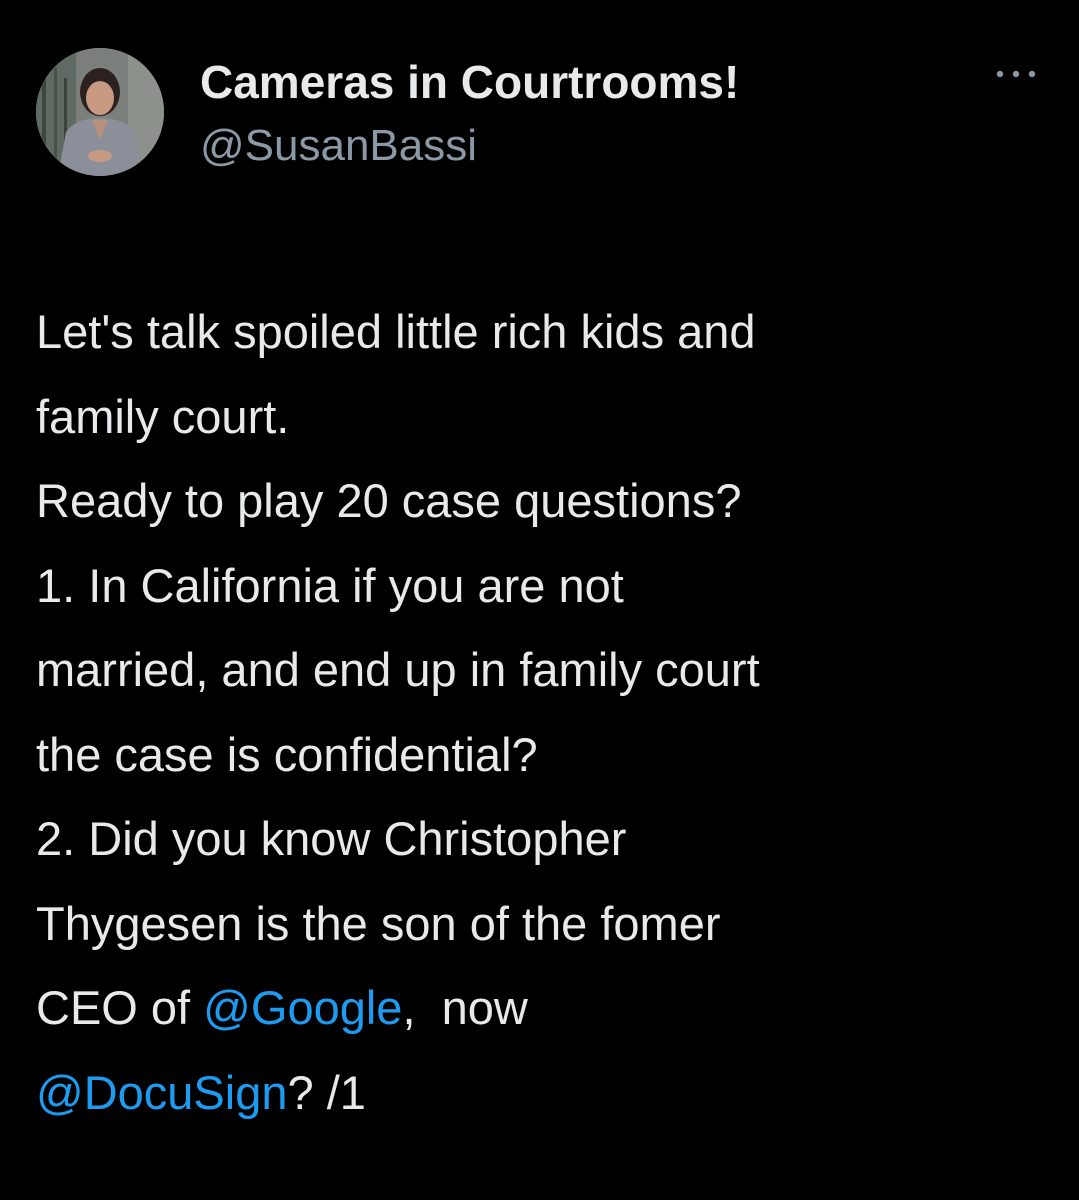 The width and height of the screenshot is (1079, 1200). I want to click on tweet-header: Cameras in Courtrooms! @SusanBassi, so click(541, 118).